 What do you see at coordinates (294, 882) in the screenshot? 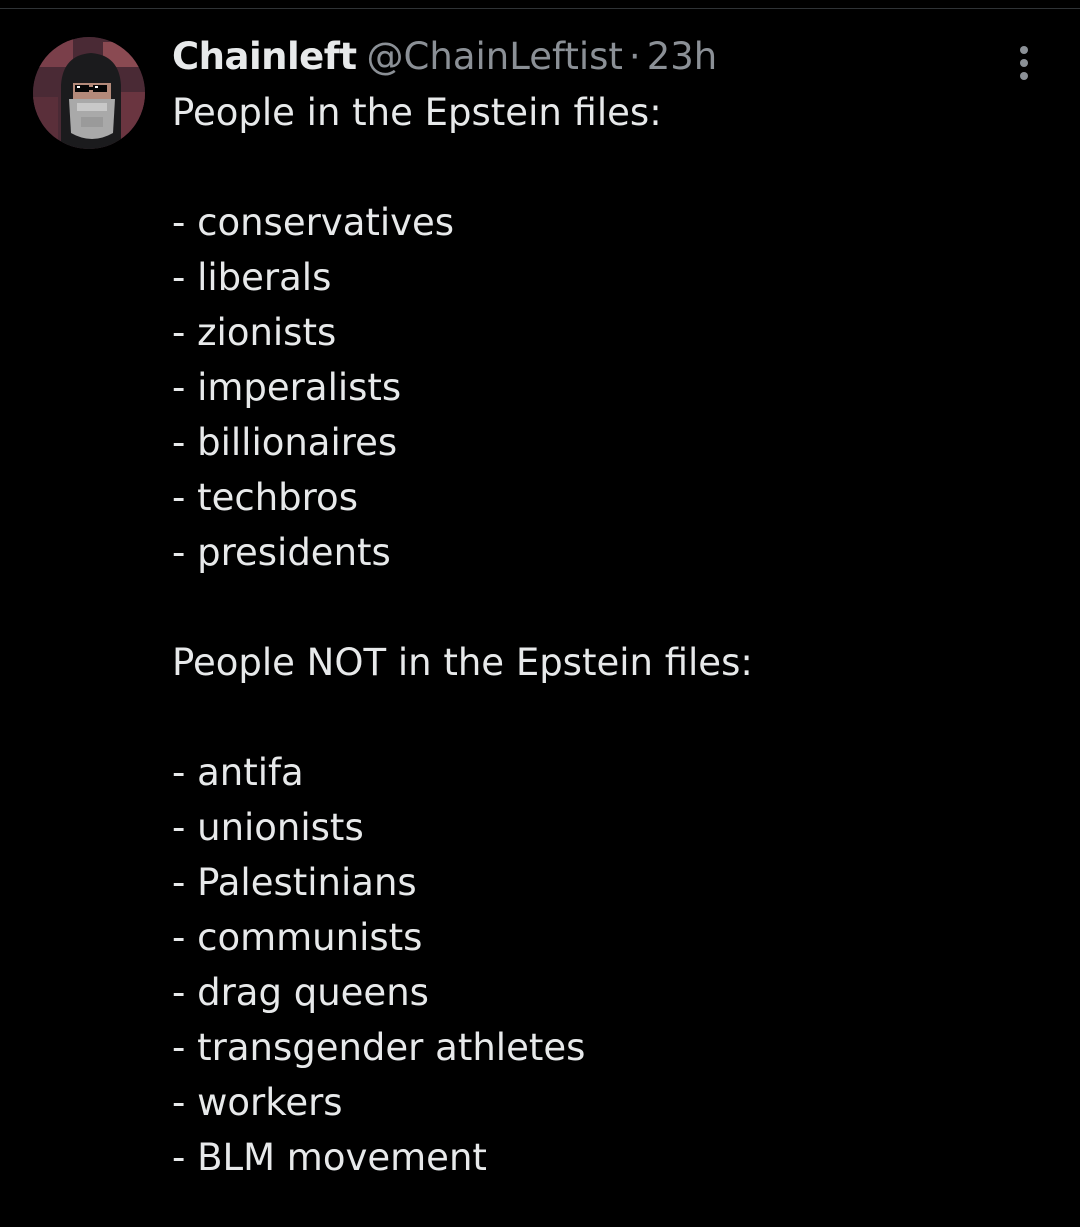
I see `tweet-text-line: - Palestinians` at bounding box center [294, 882].